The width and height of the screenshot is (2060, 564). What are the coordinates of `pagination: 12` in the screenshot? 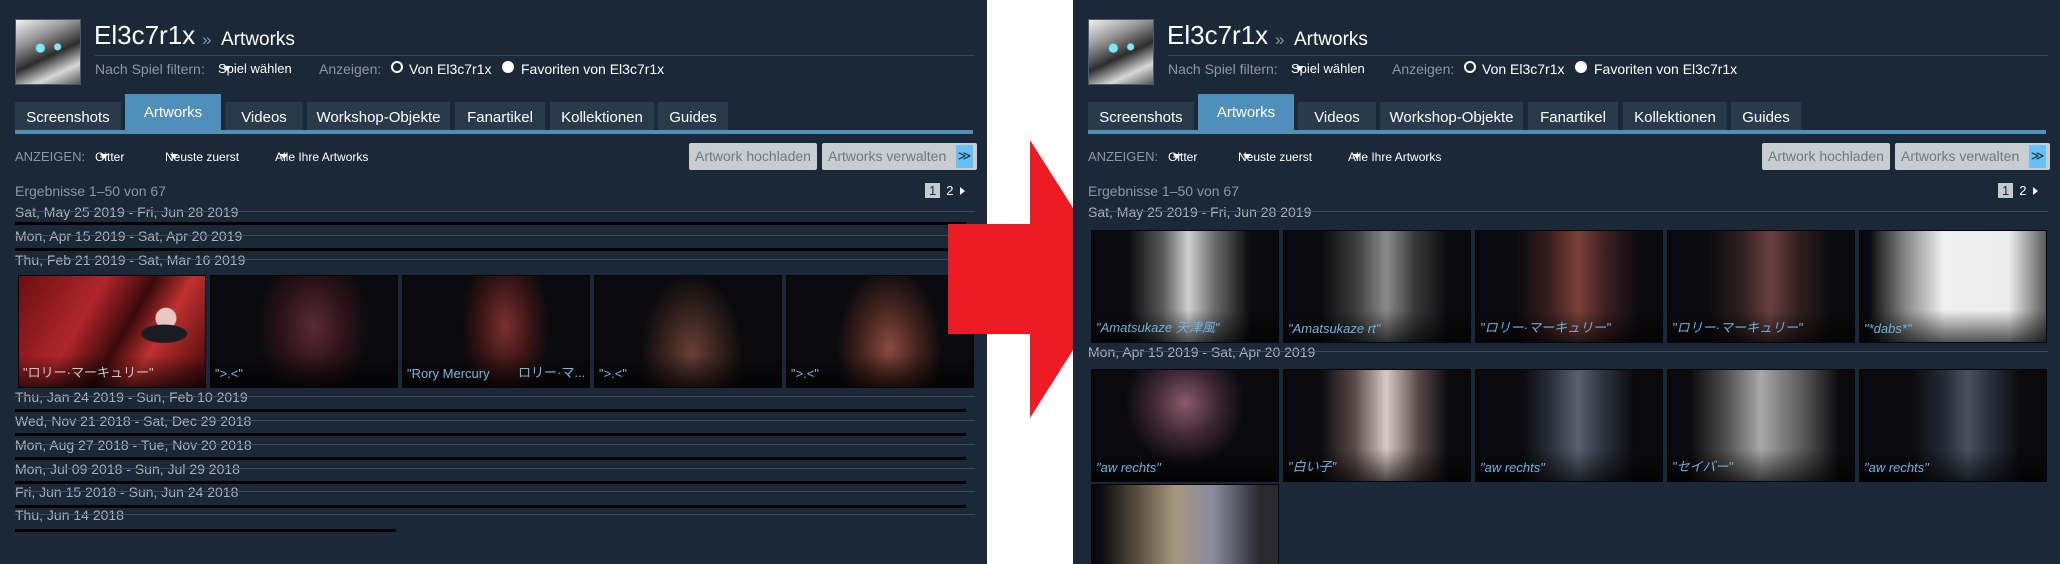 It's located at (2018, 190).